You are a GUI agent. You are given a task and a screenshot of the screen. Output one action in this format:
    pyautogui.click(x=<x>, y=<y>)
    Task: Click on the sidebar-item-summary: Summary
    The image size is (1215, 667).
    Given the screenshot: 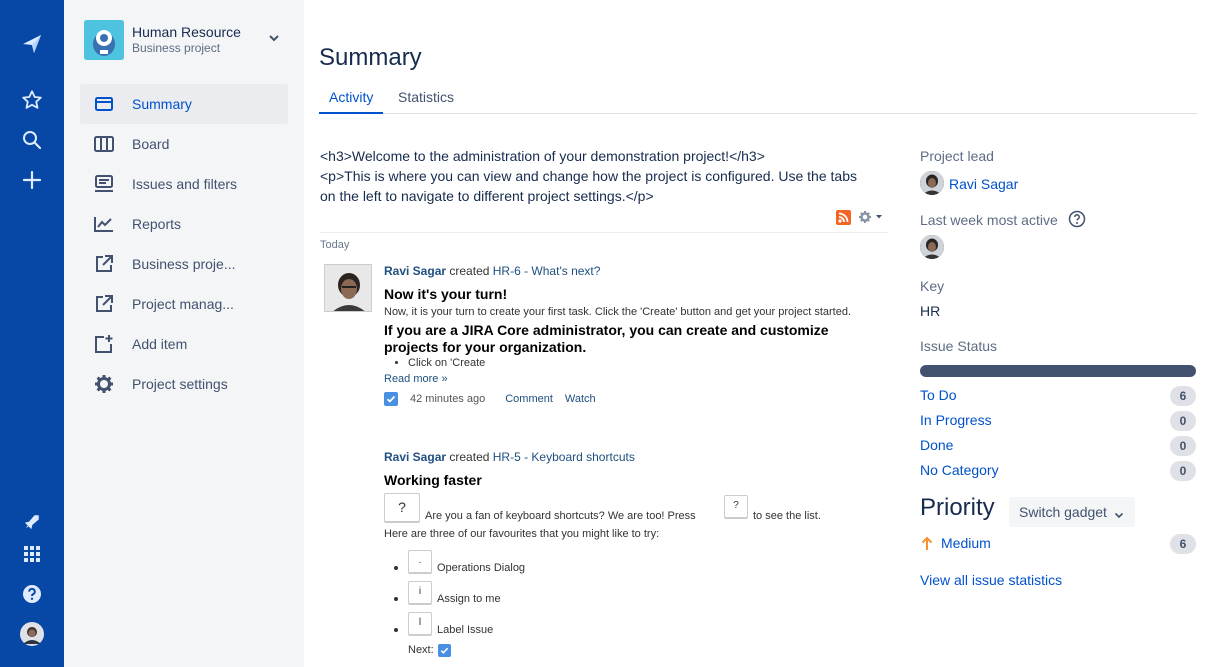 What is the action you would take?
    pyautogui.click(x=184, y=104)
    